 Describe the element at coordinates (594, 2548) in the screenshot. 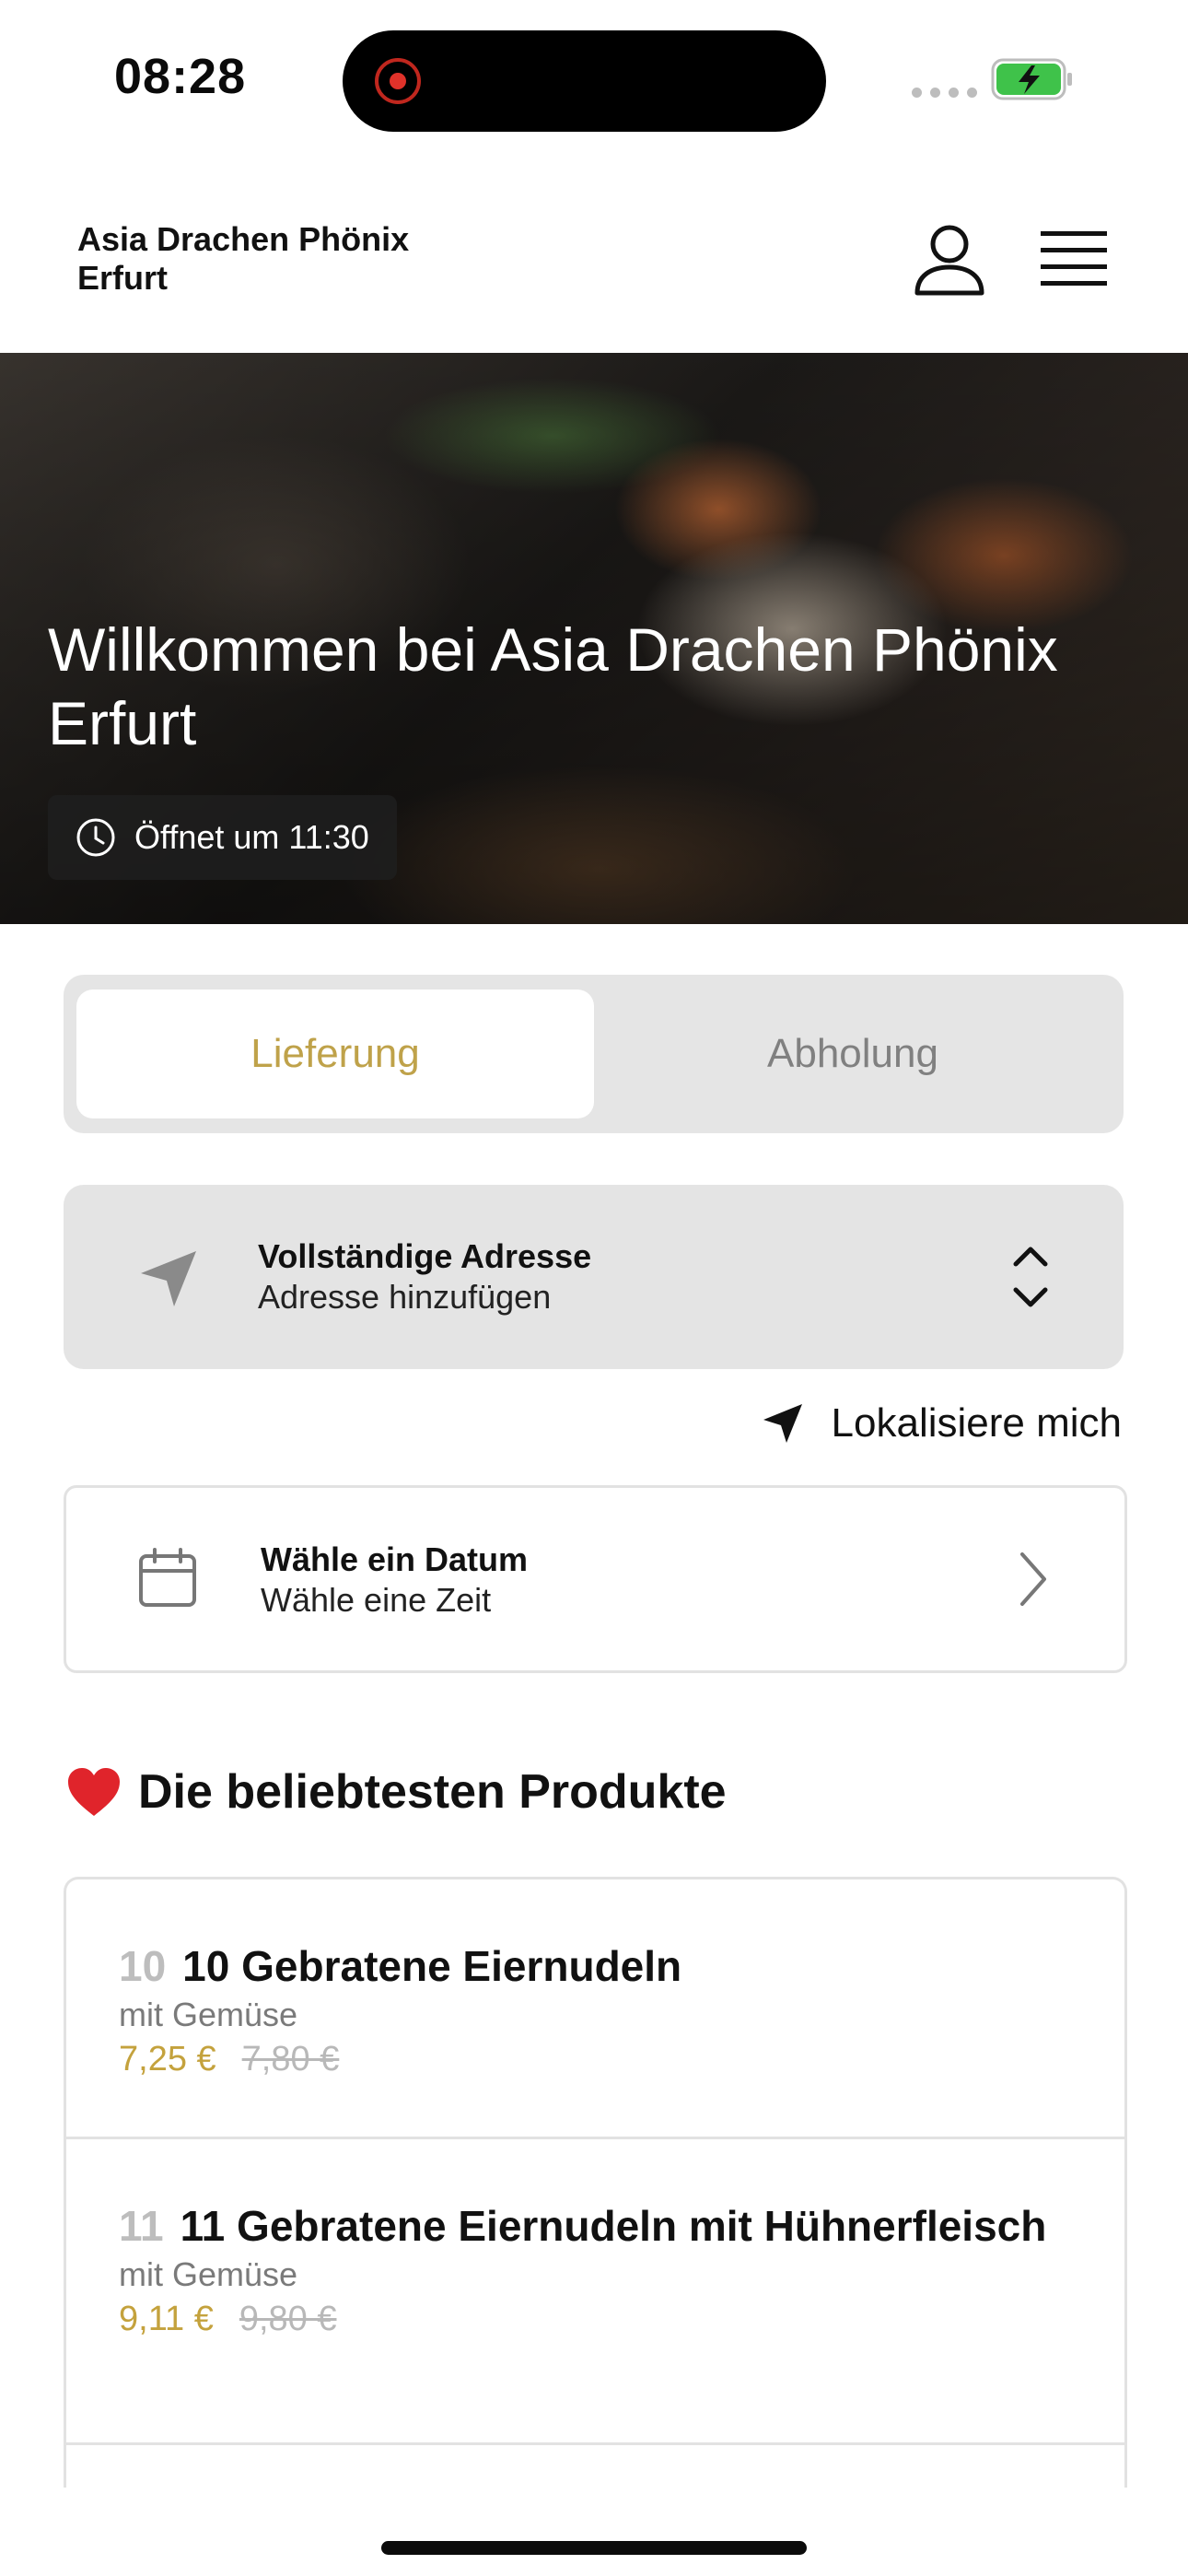

I see `home-indicator` at that location.